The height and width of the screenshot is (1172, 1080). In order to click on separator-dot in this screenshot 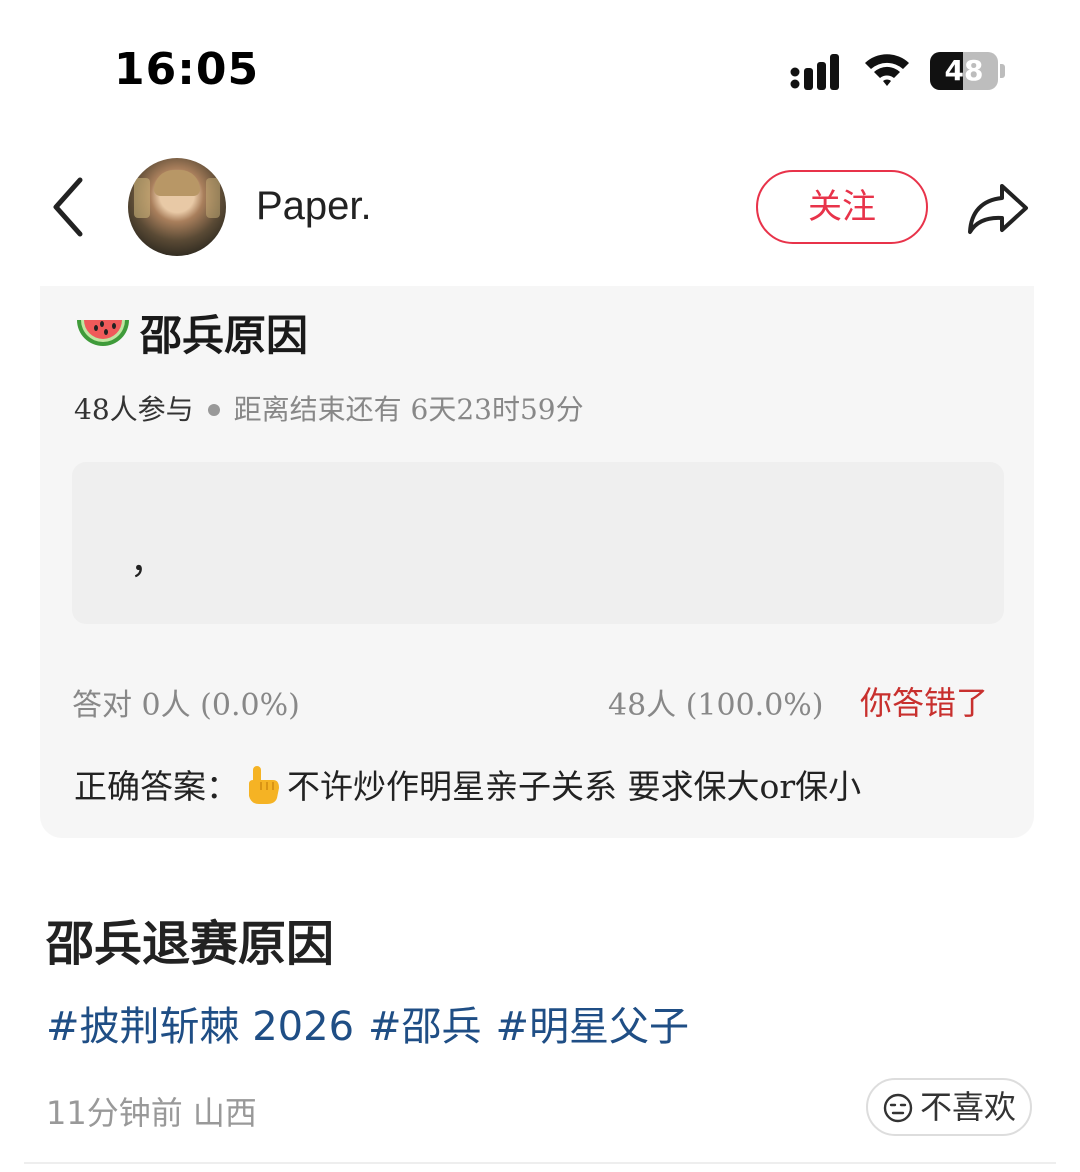, I will do `click(213, 410)`.